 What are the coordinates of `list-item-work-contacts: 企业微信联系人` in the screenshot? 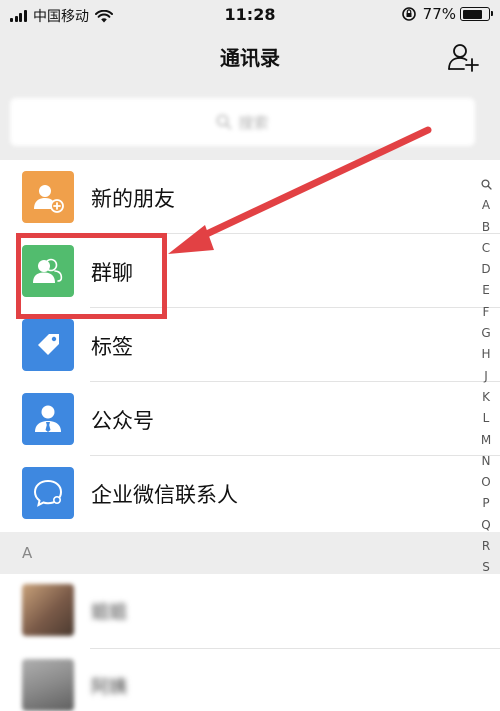 It's located at (250, 493).